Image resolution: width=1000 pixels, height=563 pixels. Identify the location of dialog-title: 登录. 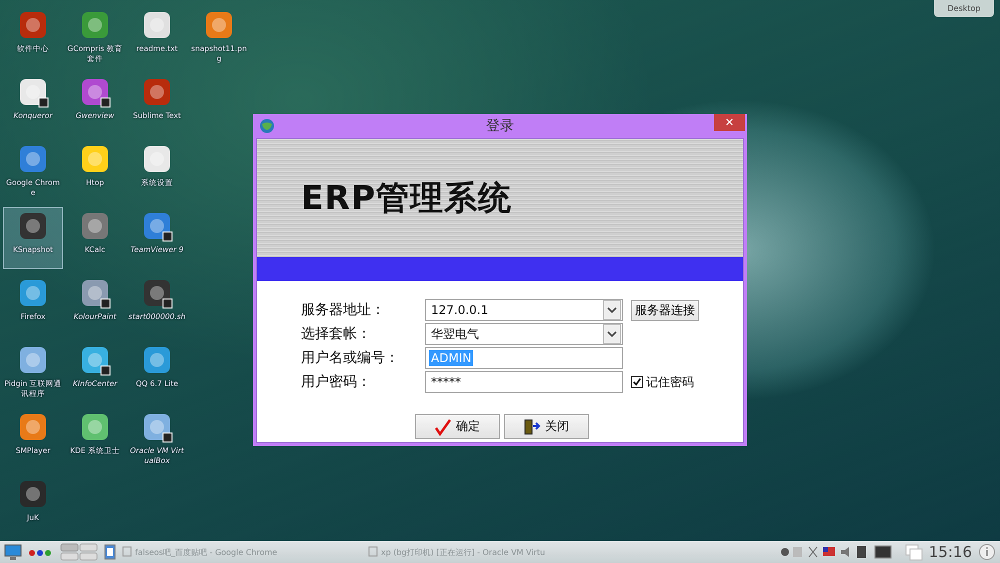
(500, 126).